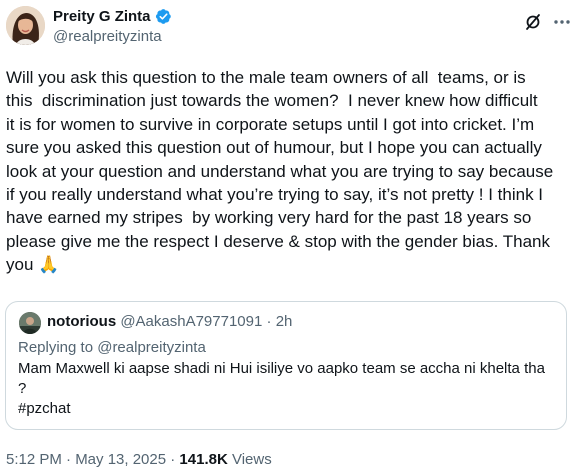  I want to click on quoted-handle: @AakashA79771091, so click(191, 321).